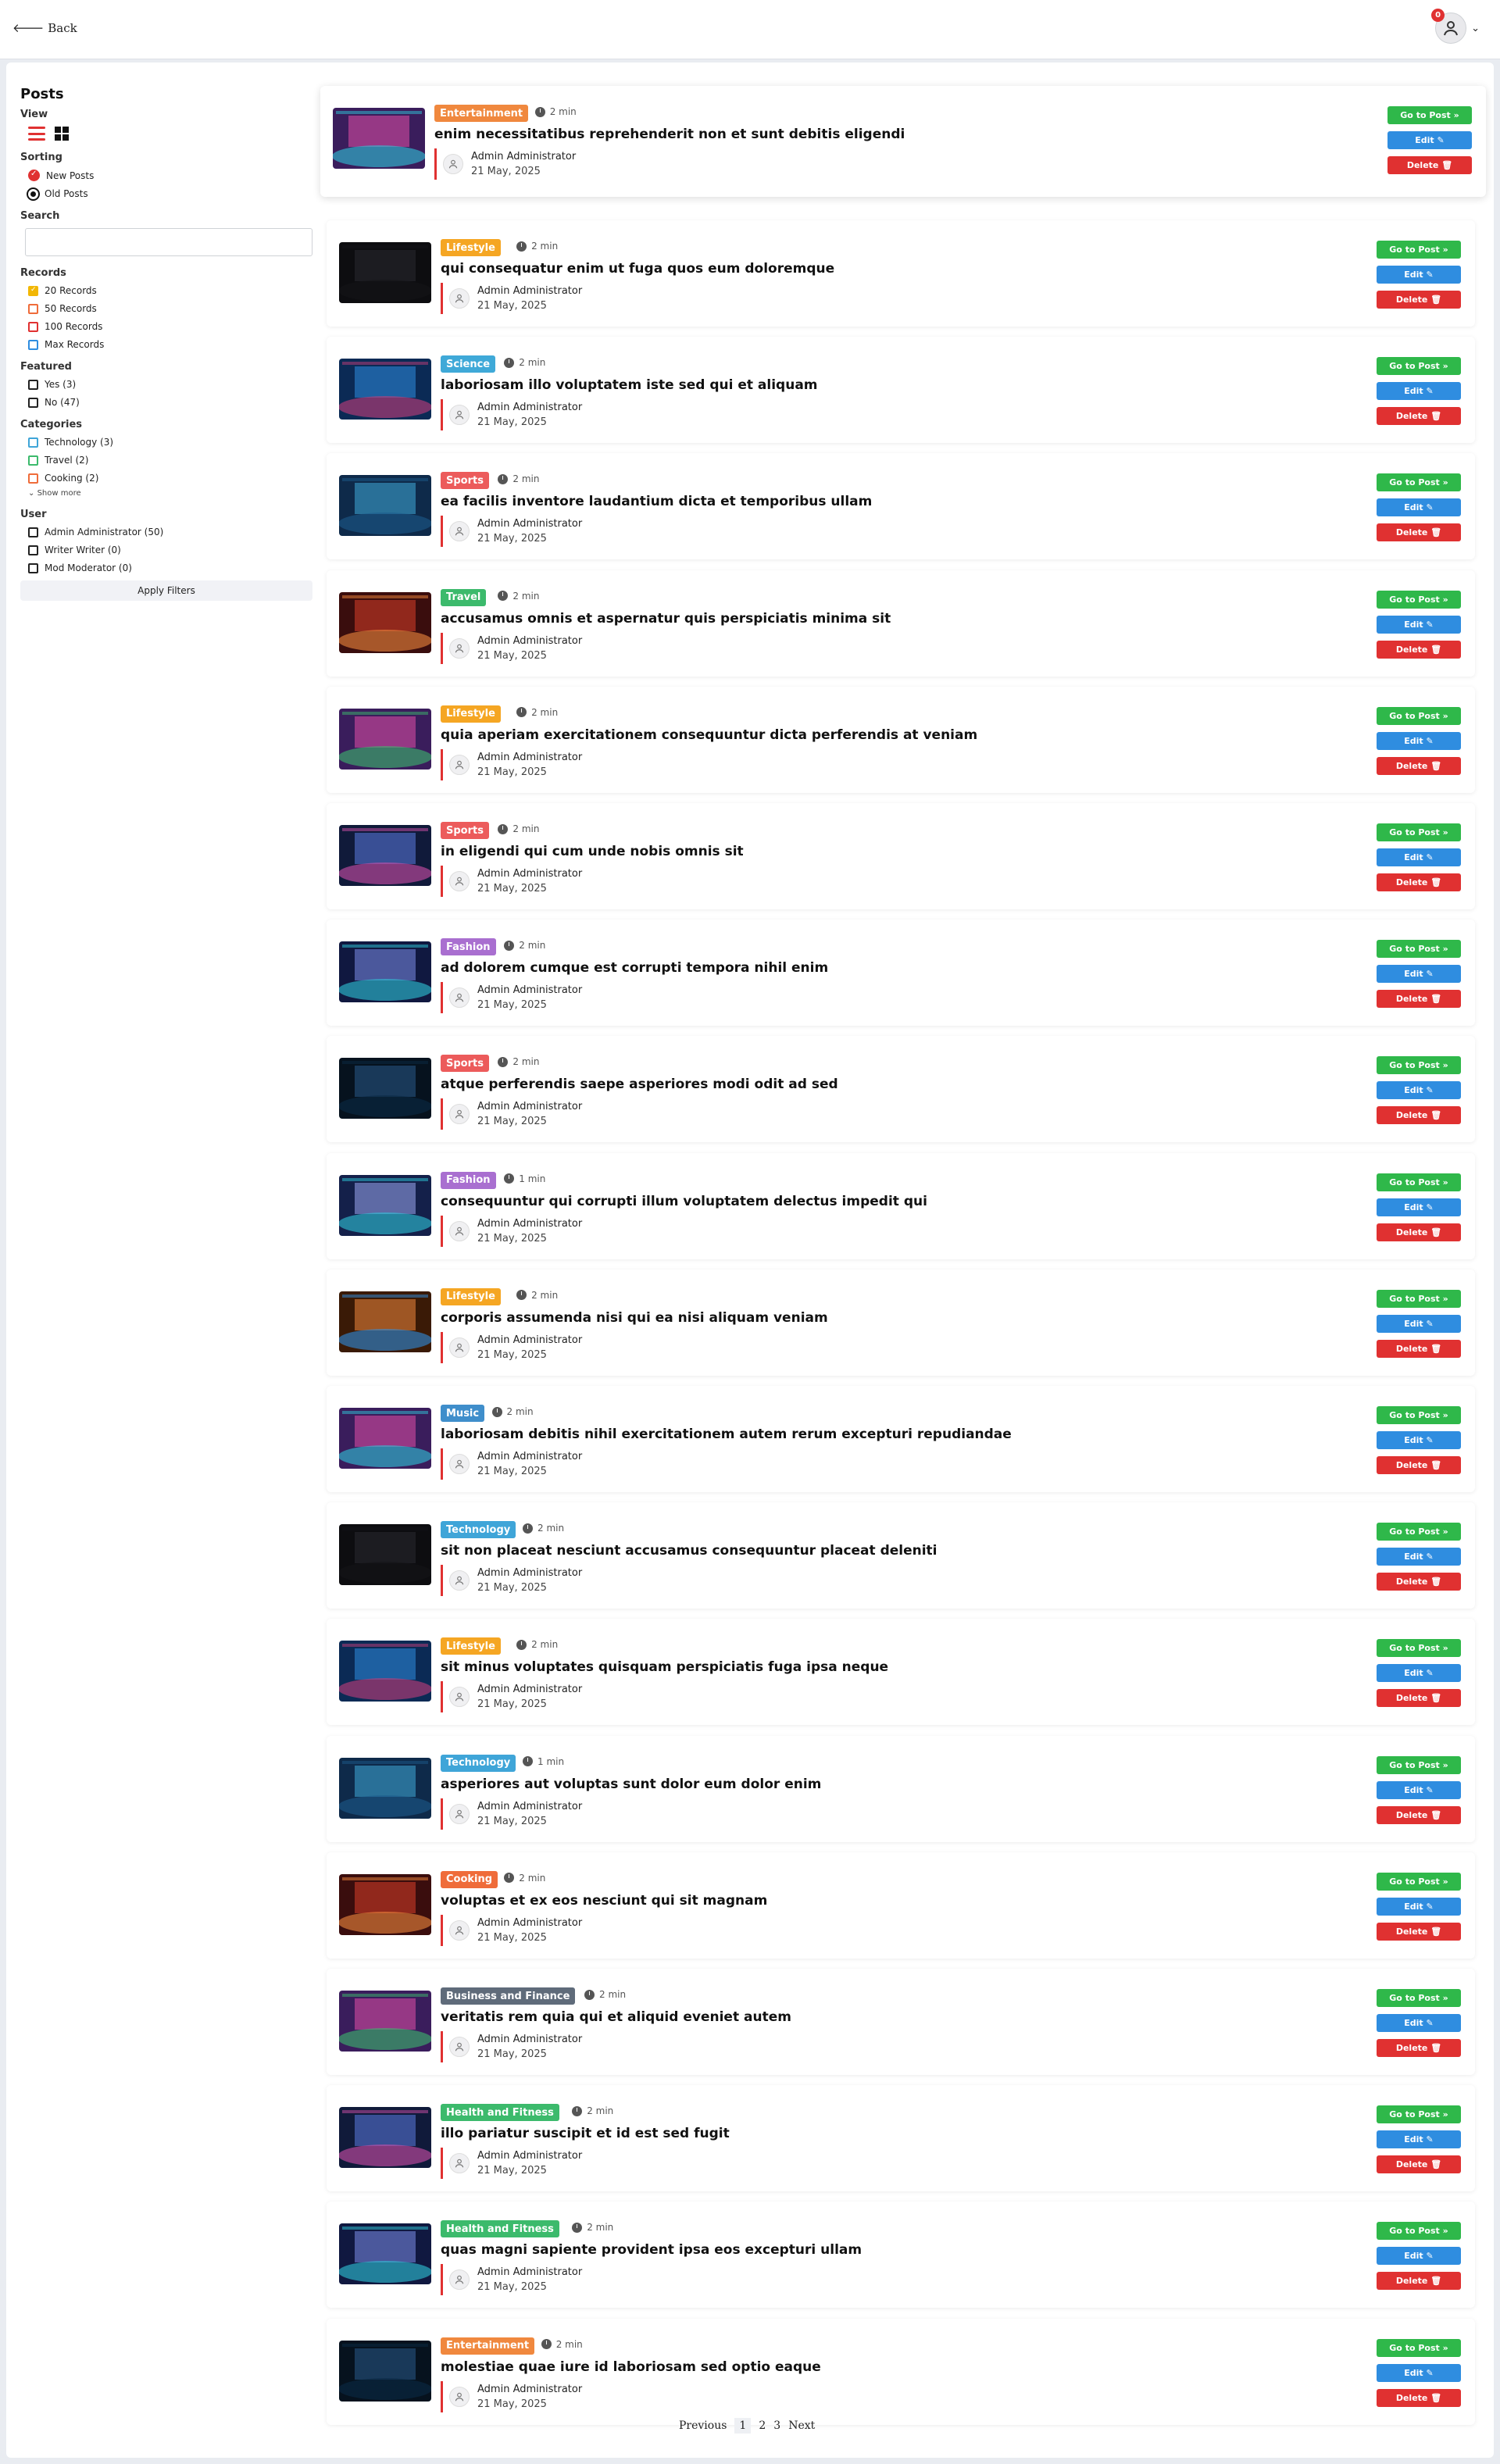  Describe the element at coordinates (172, 308) in the screenshot. I see `records-50: 50 Records` at that location.